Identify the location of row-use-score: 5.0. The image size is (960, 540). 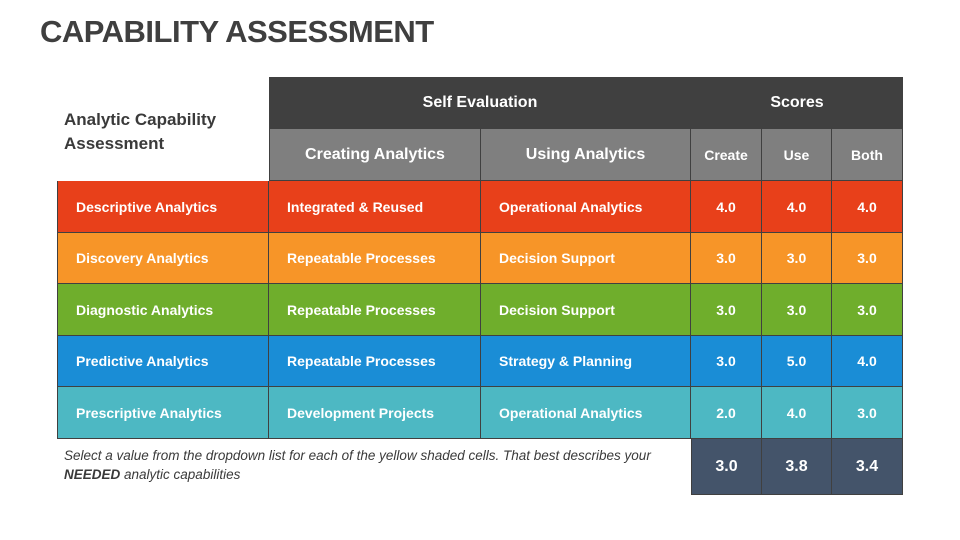
(797, 361).